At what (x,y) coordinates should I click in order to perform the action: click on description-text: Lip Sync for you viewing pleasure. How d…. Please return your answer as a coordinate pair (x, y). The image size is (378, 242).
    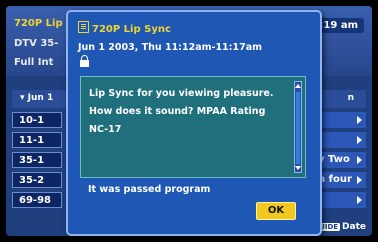
    Looking at the image, I should click on (181, 111).